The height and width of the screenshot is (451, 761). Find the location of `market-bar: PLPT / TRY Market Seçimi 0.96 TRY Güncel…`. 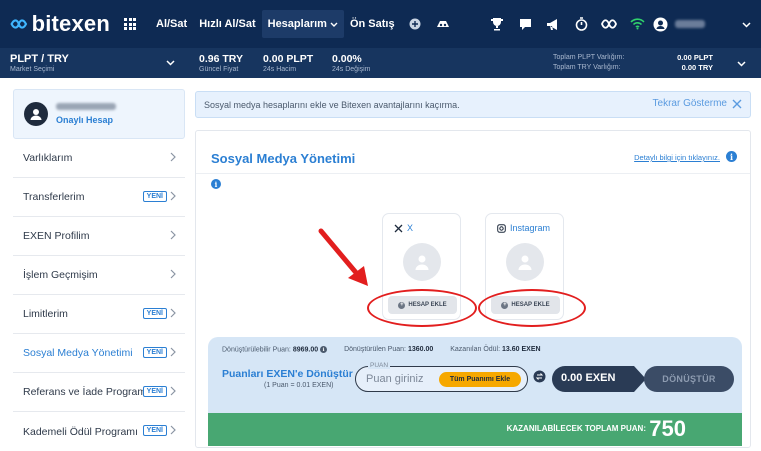

market-bar: PLPT / TRY Market Seçimi 0.96 TRY Güncel… is located at coordinates (380, 63).